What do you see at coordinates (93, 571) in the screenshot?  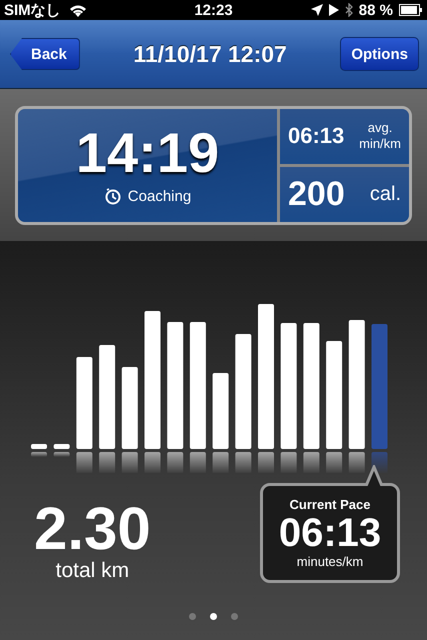 I see `distance-label: total km` at bounding box center [93, 571].